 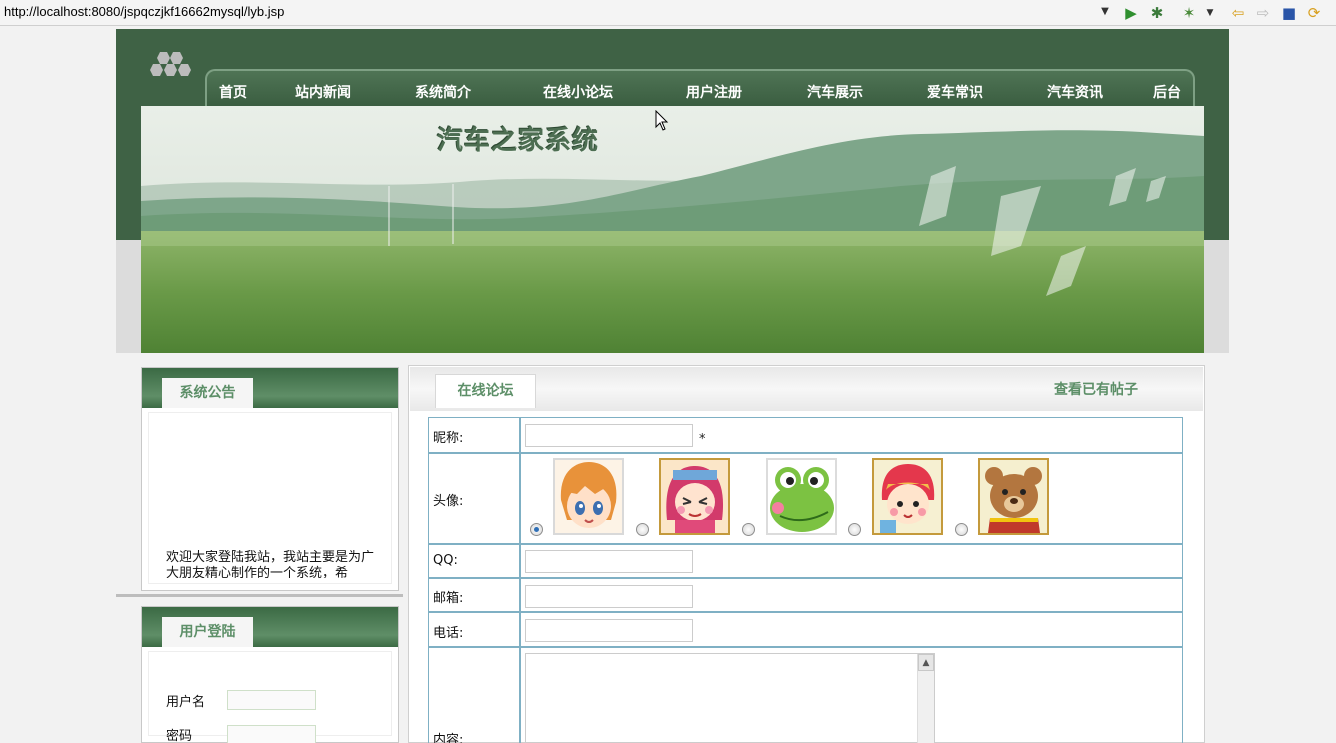 I want to click on view-posts-link: 查看已有帖子, so click(x=1096, y=389).